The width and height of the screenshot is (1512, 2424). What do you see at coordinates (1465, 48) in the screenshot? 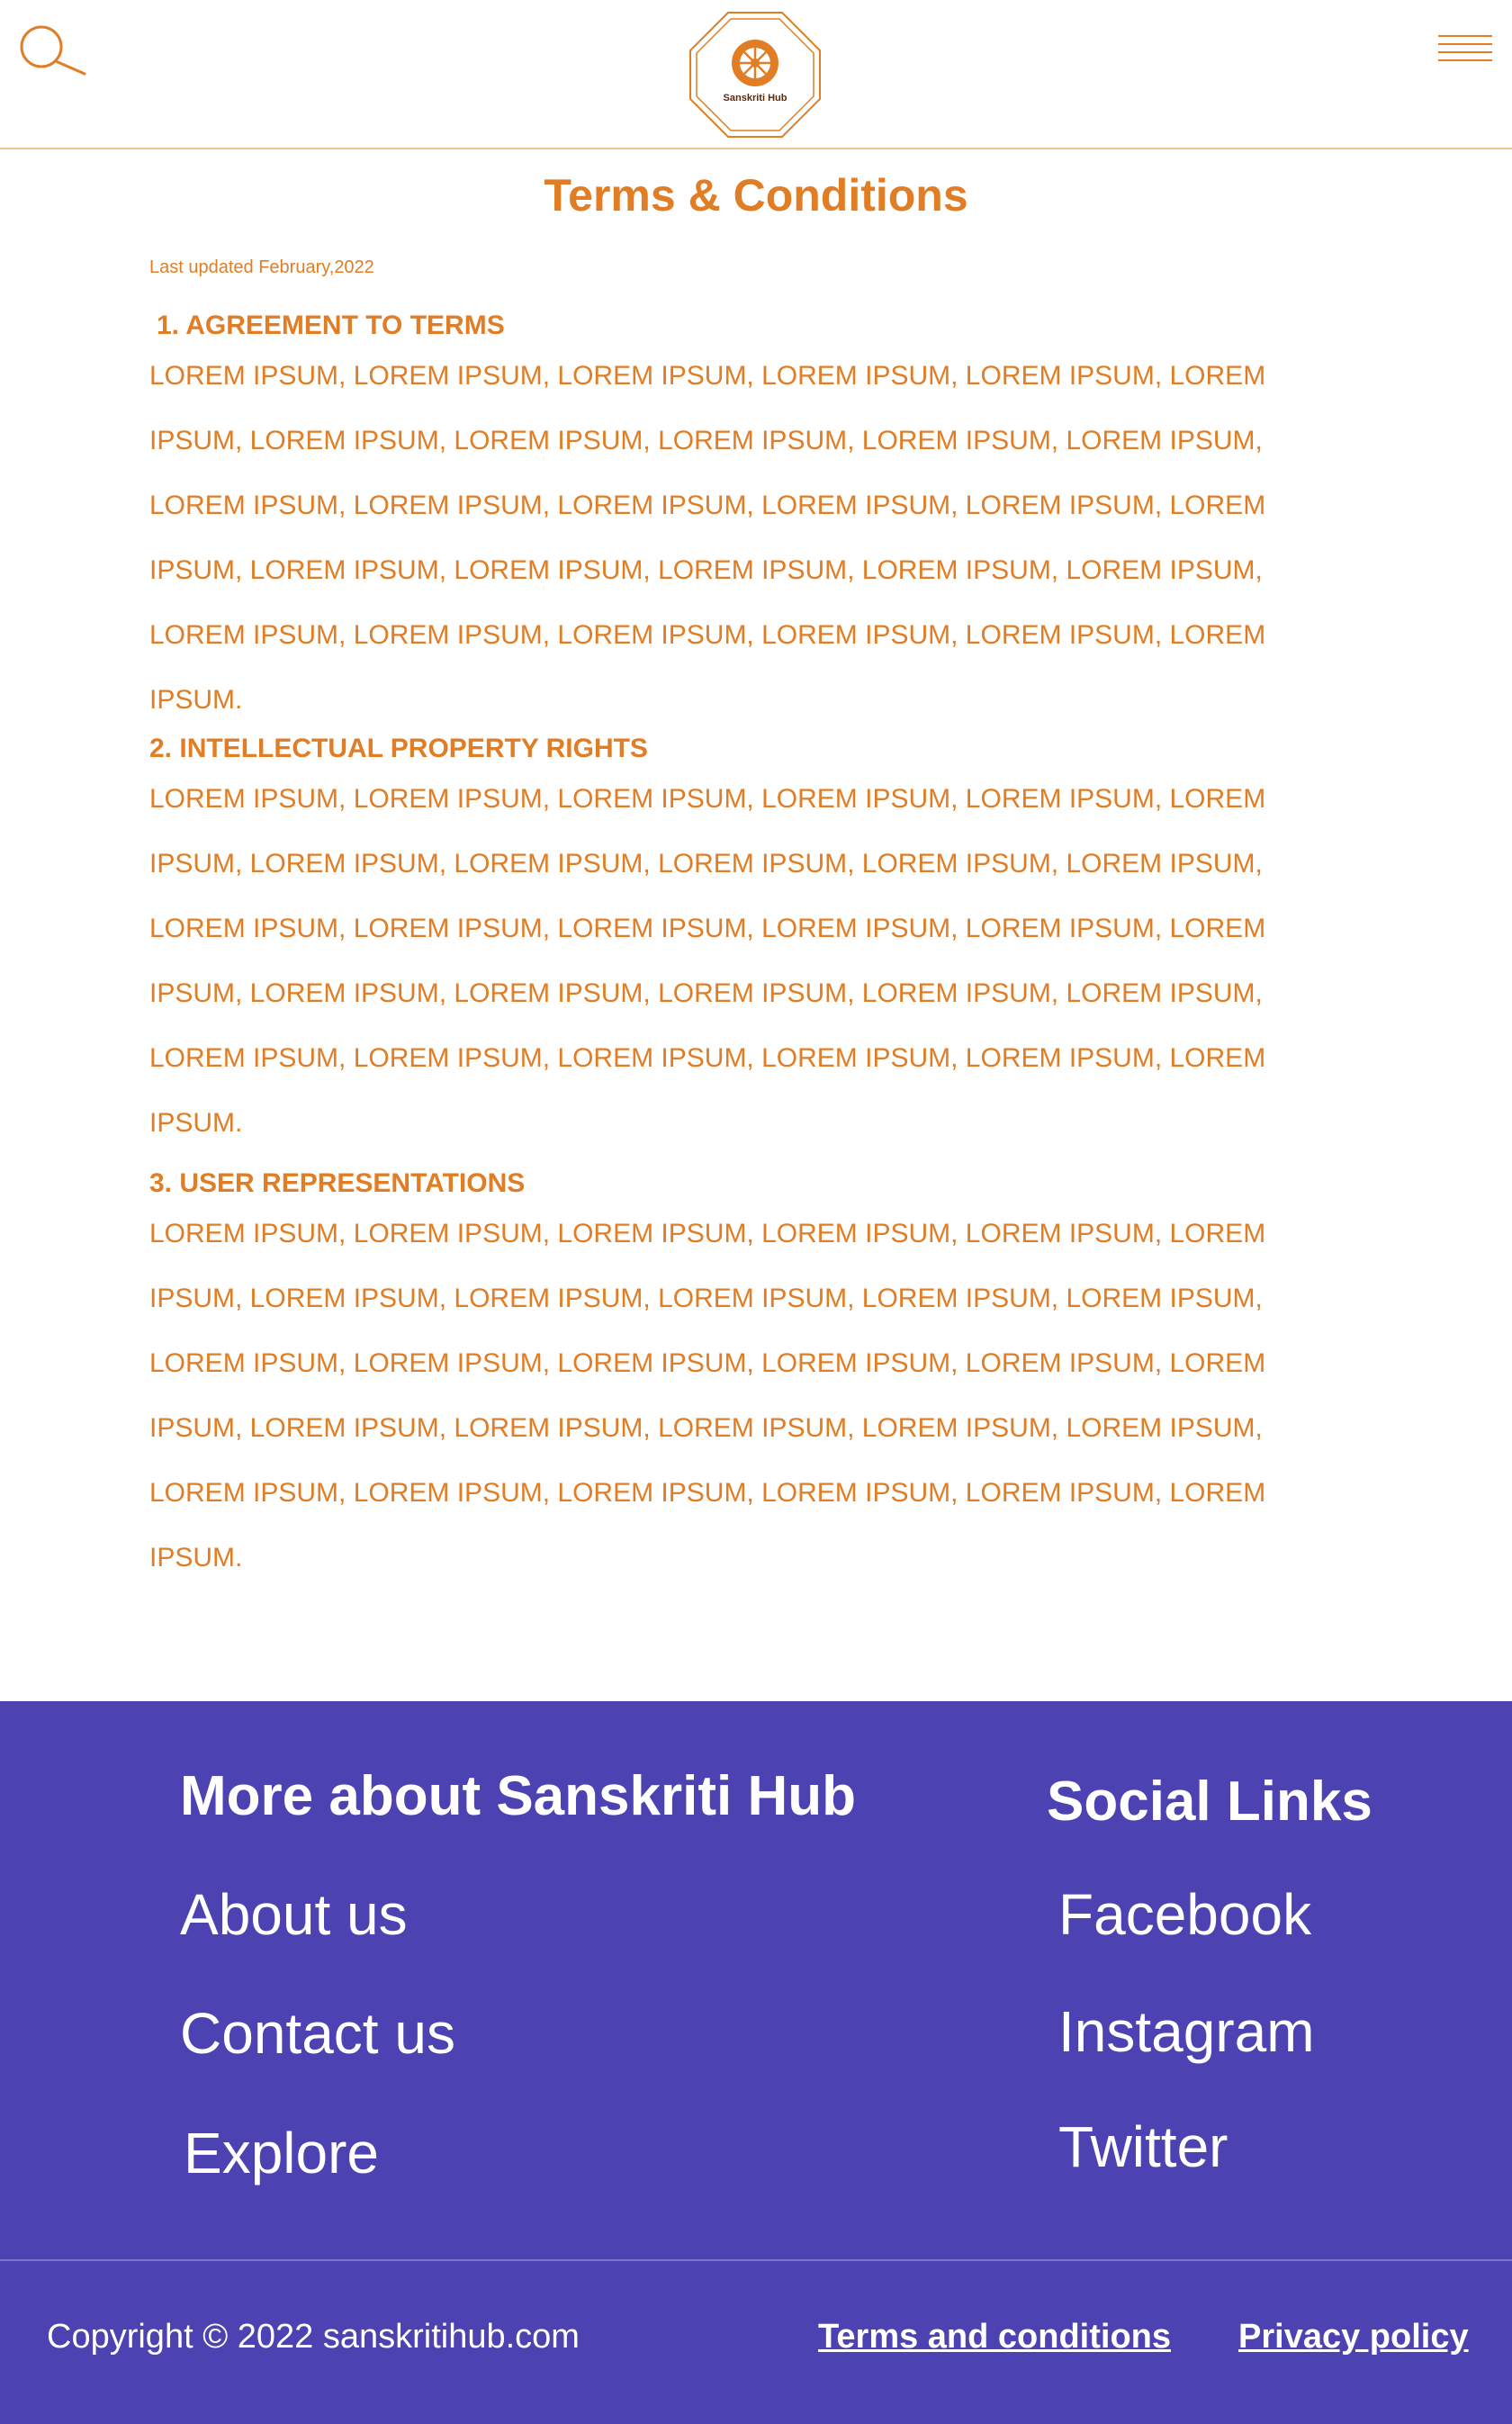
I see `hamburger-menu-icon` at bounding box center [1465, 48].